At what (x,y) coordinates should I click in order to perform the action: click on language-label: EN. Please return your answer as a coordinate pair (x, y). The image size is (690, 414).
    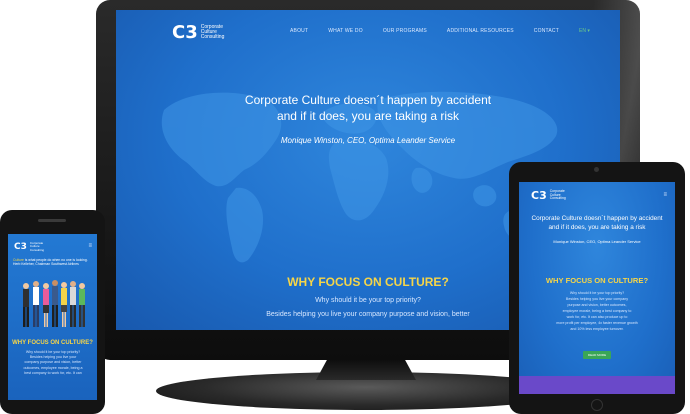
    Looking at the image, I should click on (582, 31).